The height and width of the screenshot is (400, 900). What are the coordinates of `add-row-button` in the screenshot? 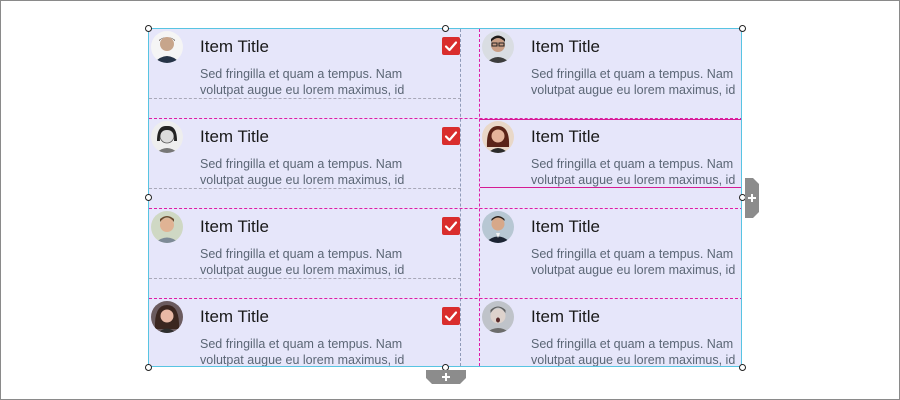 It's located at (446, 377).